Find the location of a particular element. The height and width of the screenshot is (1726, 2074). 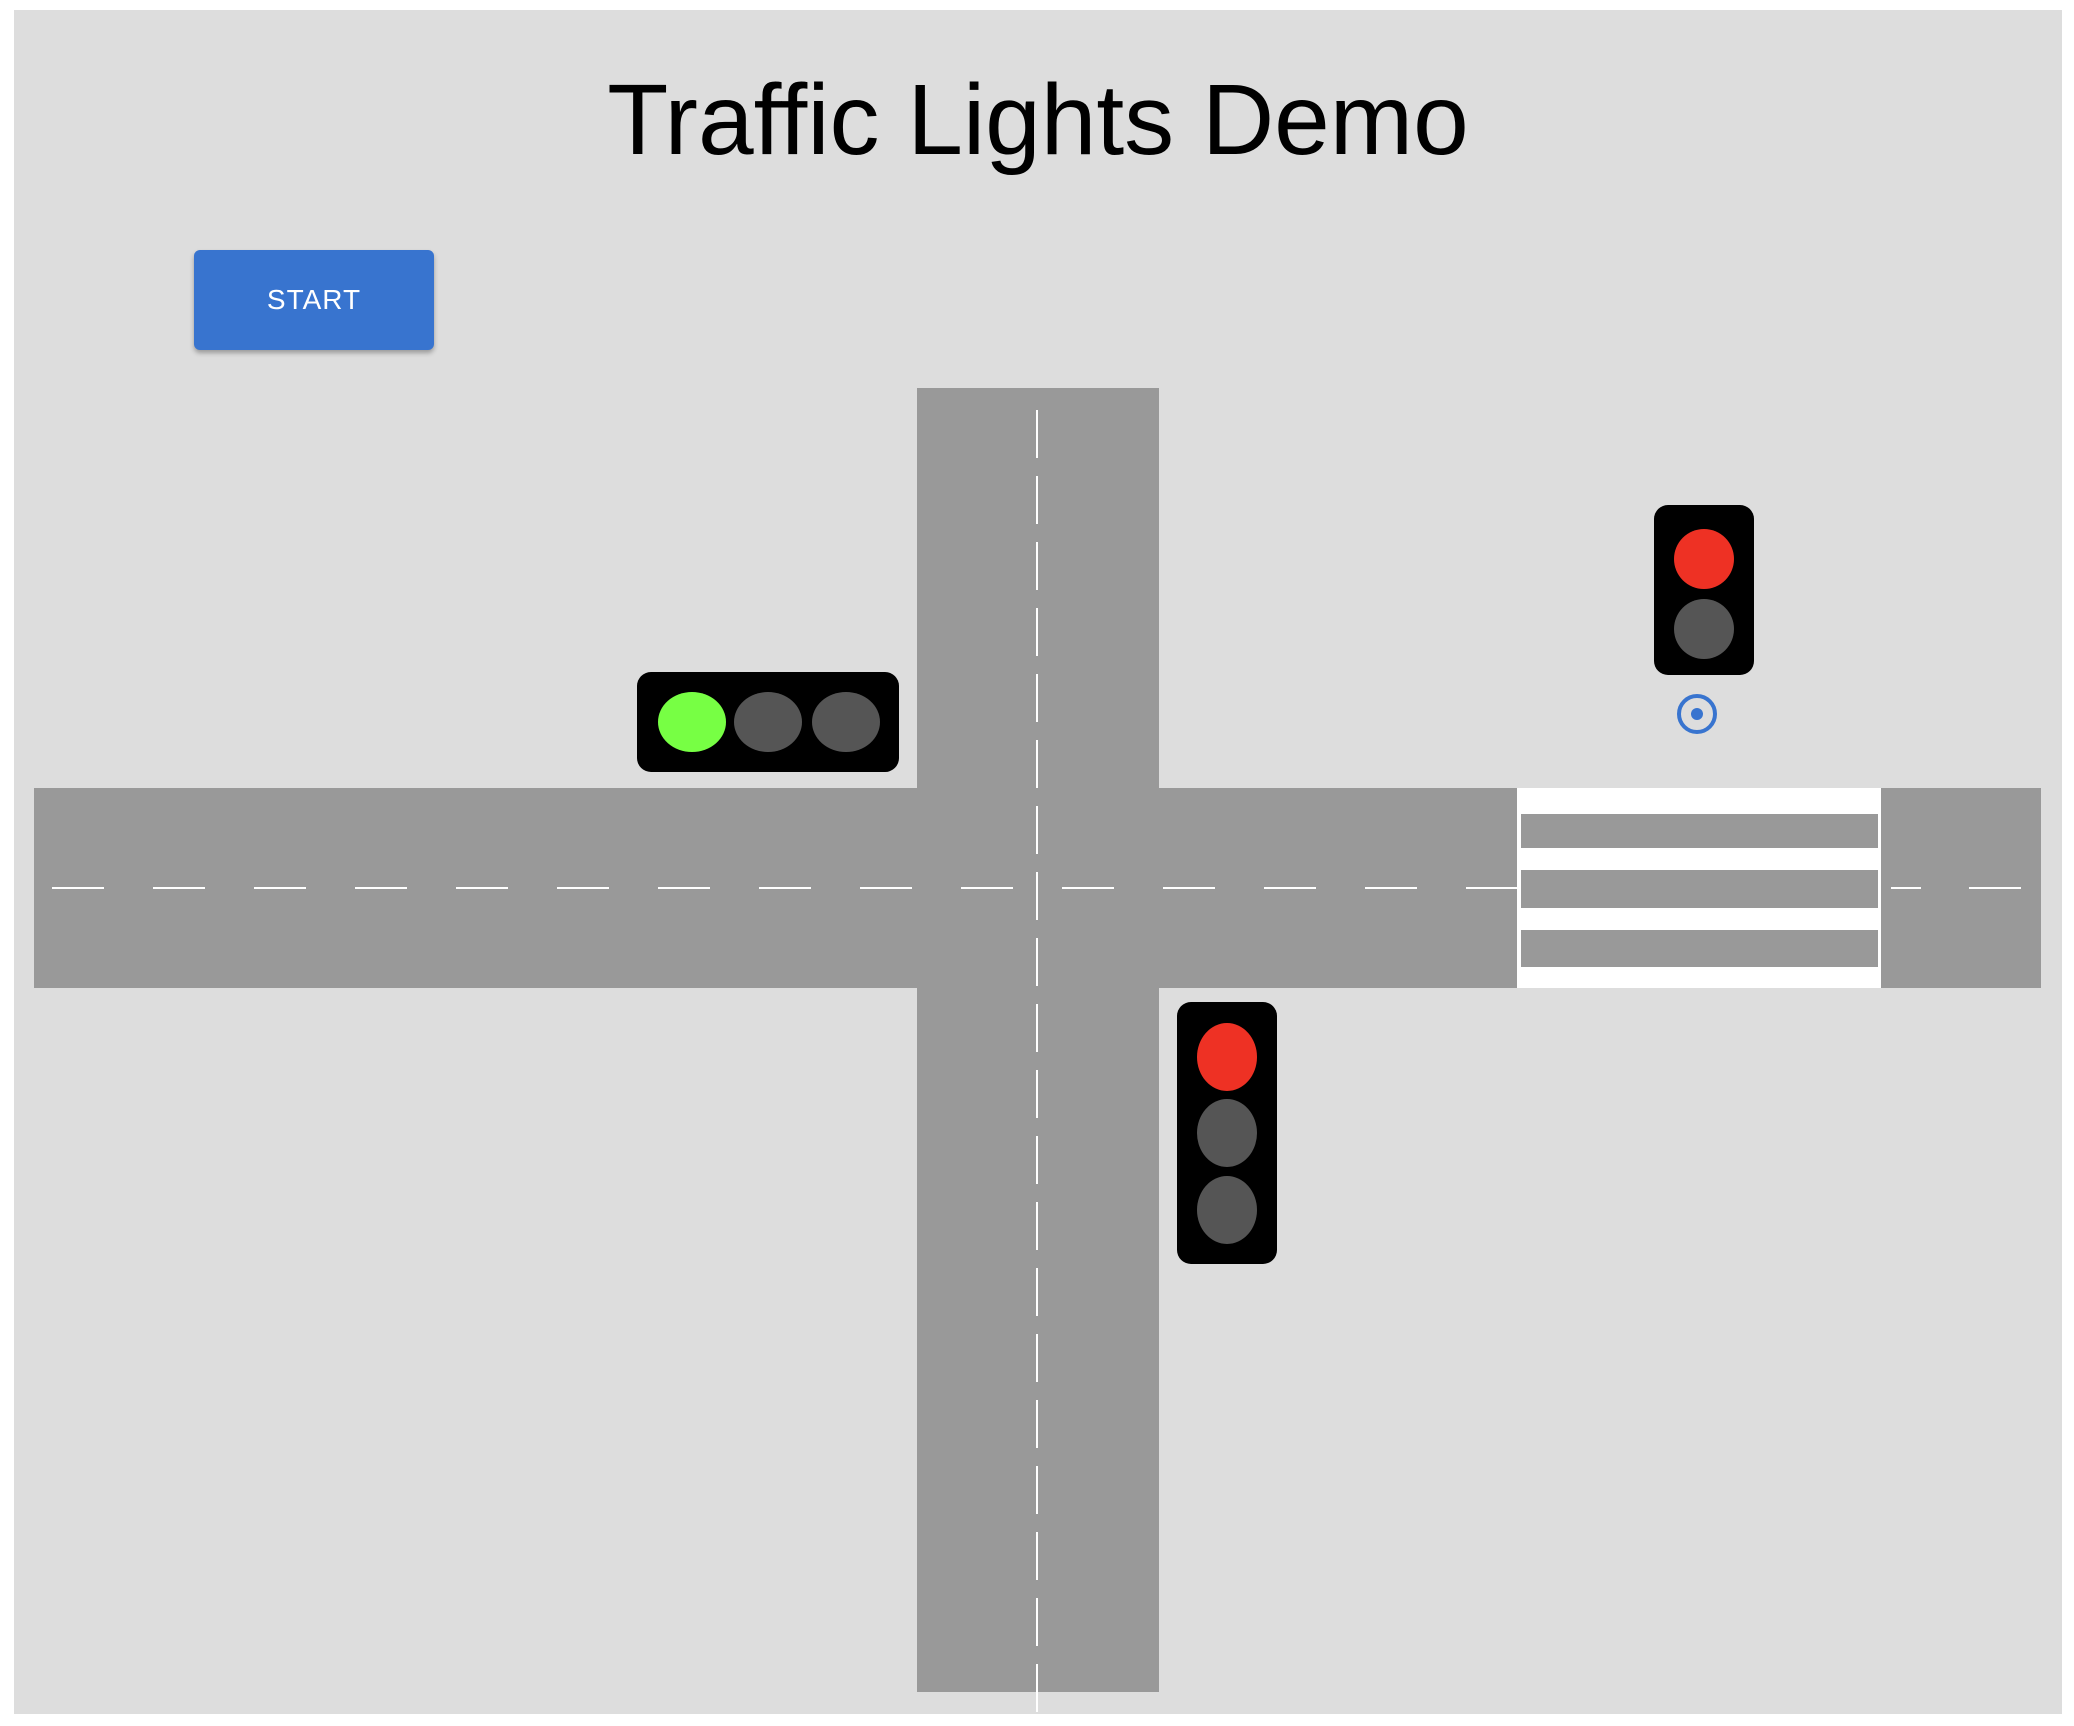

pedestrian-traffic-light is located at coordinates (1704, 590).